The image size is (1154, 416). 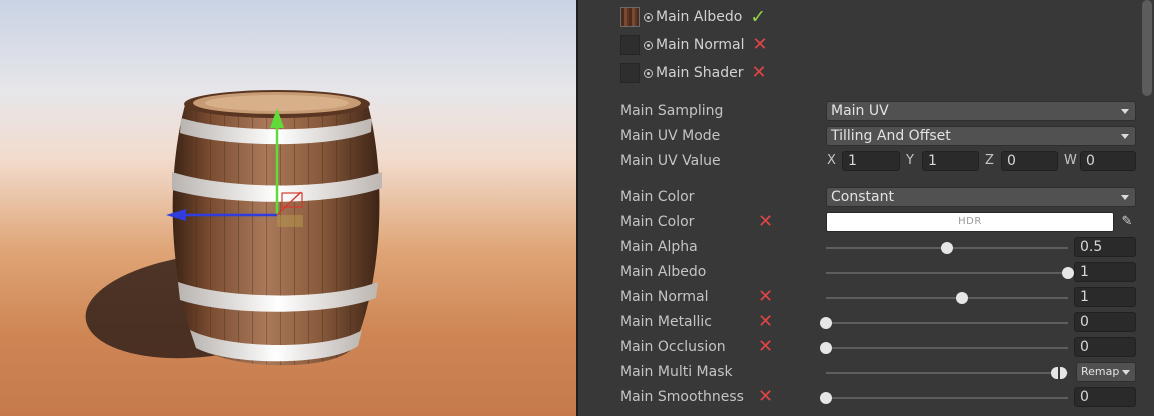 I want to click on main-alpha-label: Main Alpha, so click(x=659, y=247).